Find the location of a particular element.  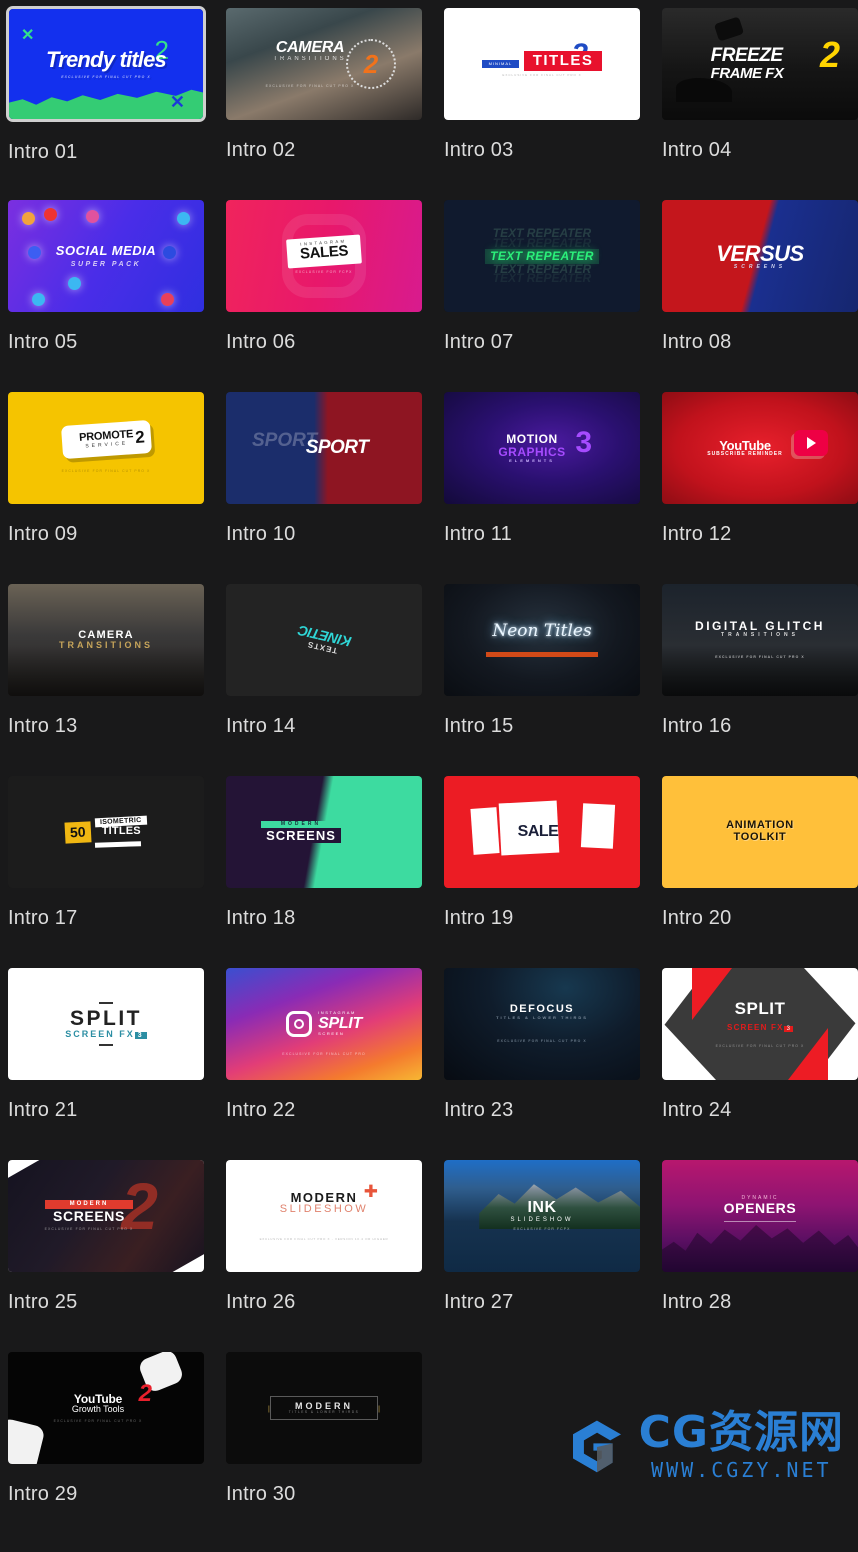

tick-marker-icon: | is located at coordinates (379, 1409).